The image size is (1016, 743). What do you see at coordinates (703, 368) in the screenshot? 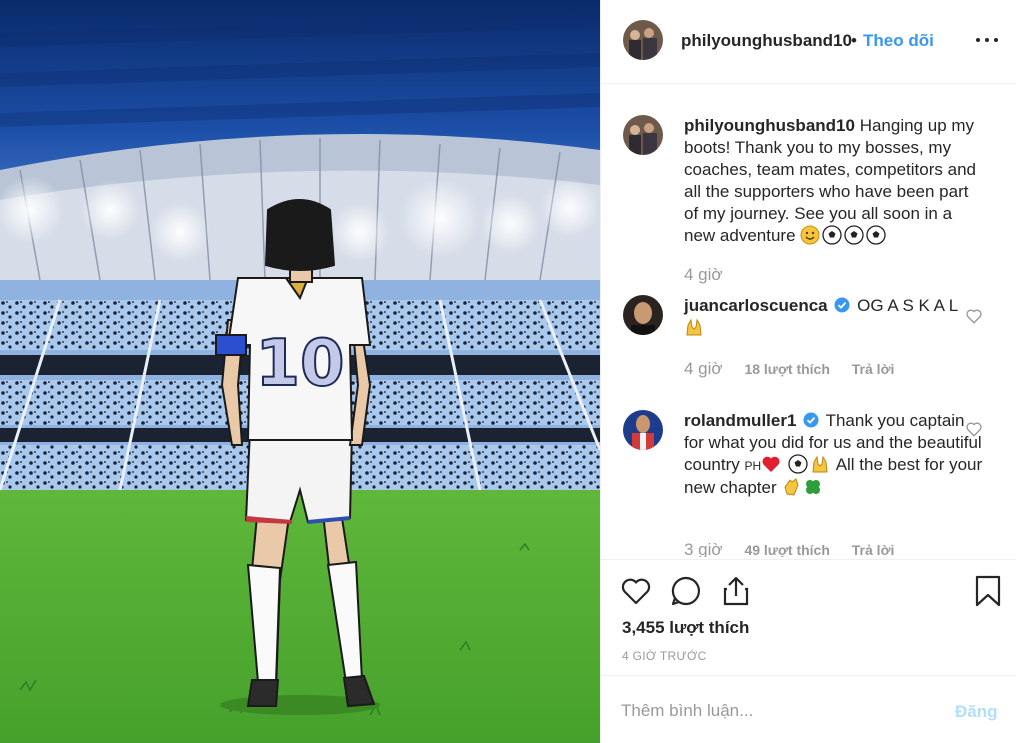
I see `comment-time: 4 giờ` at bounding box center [703, 368].